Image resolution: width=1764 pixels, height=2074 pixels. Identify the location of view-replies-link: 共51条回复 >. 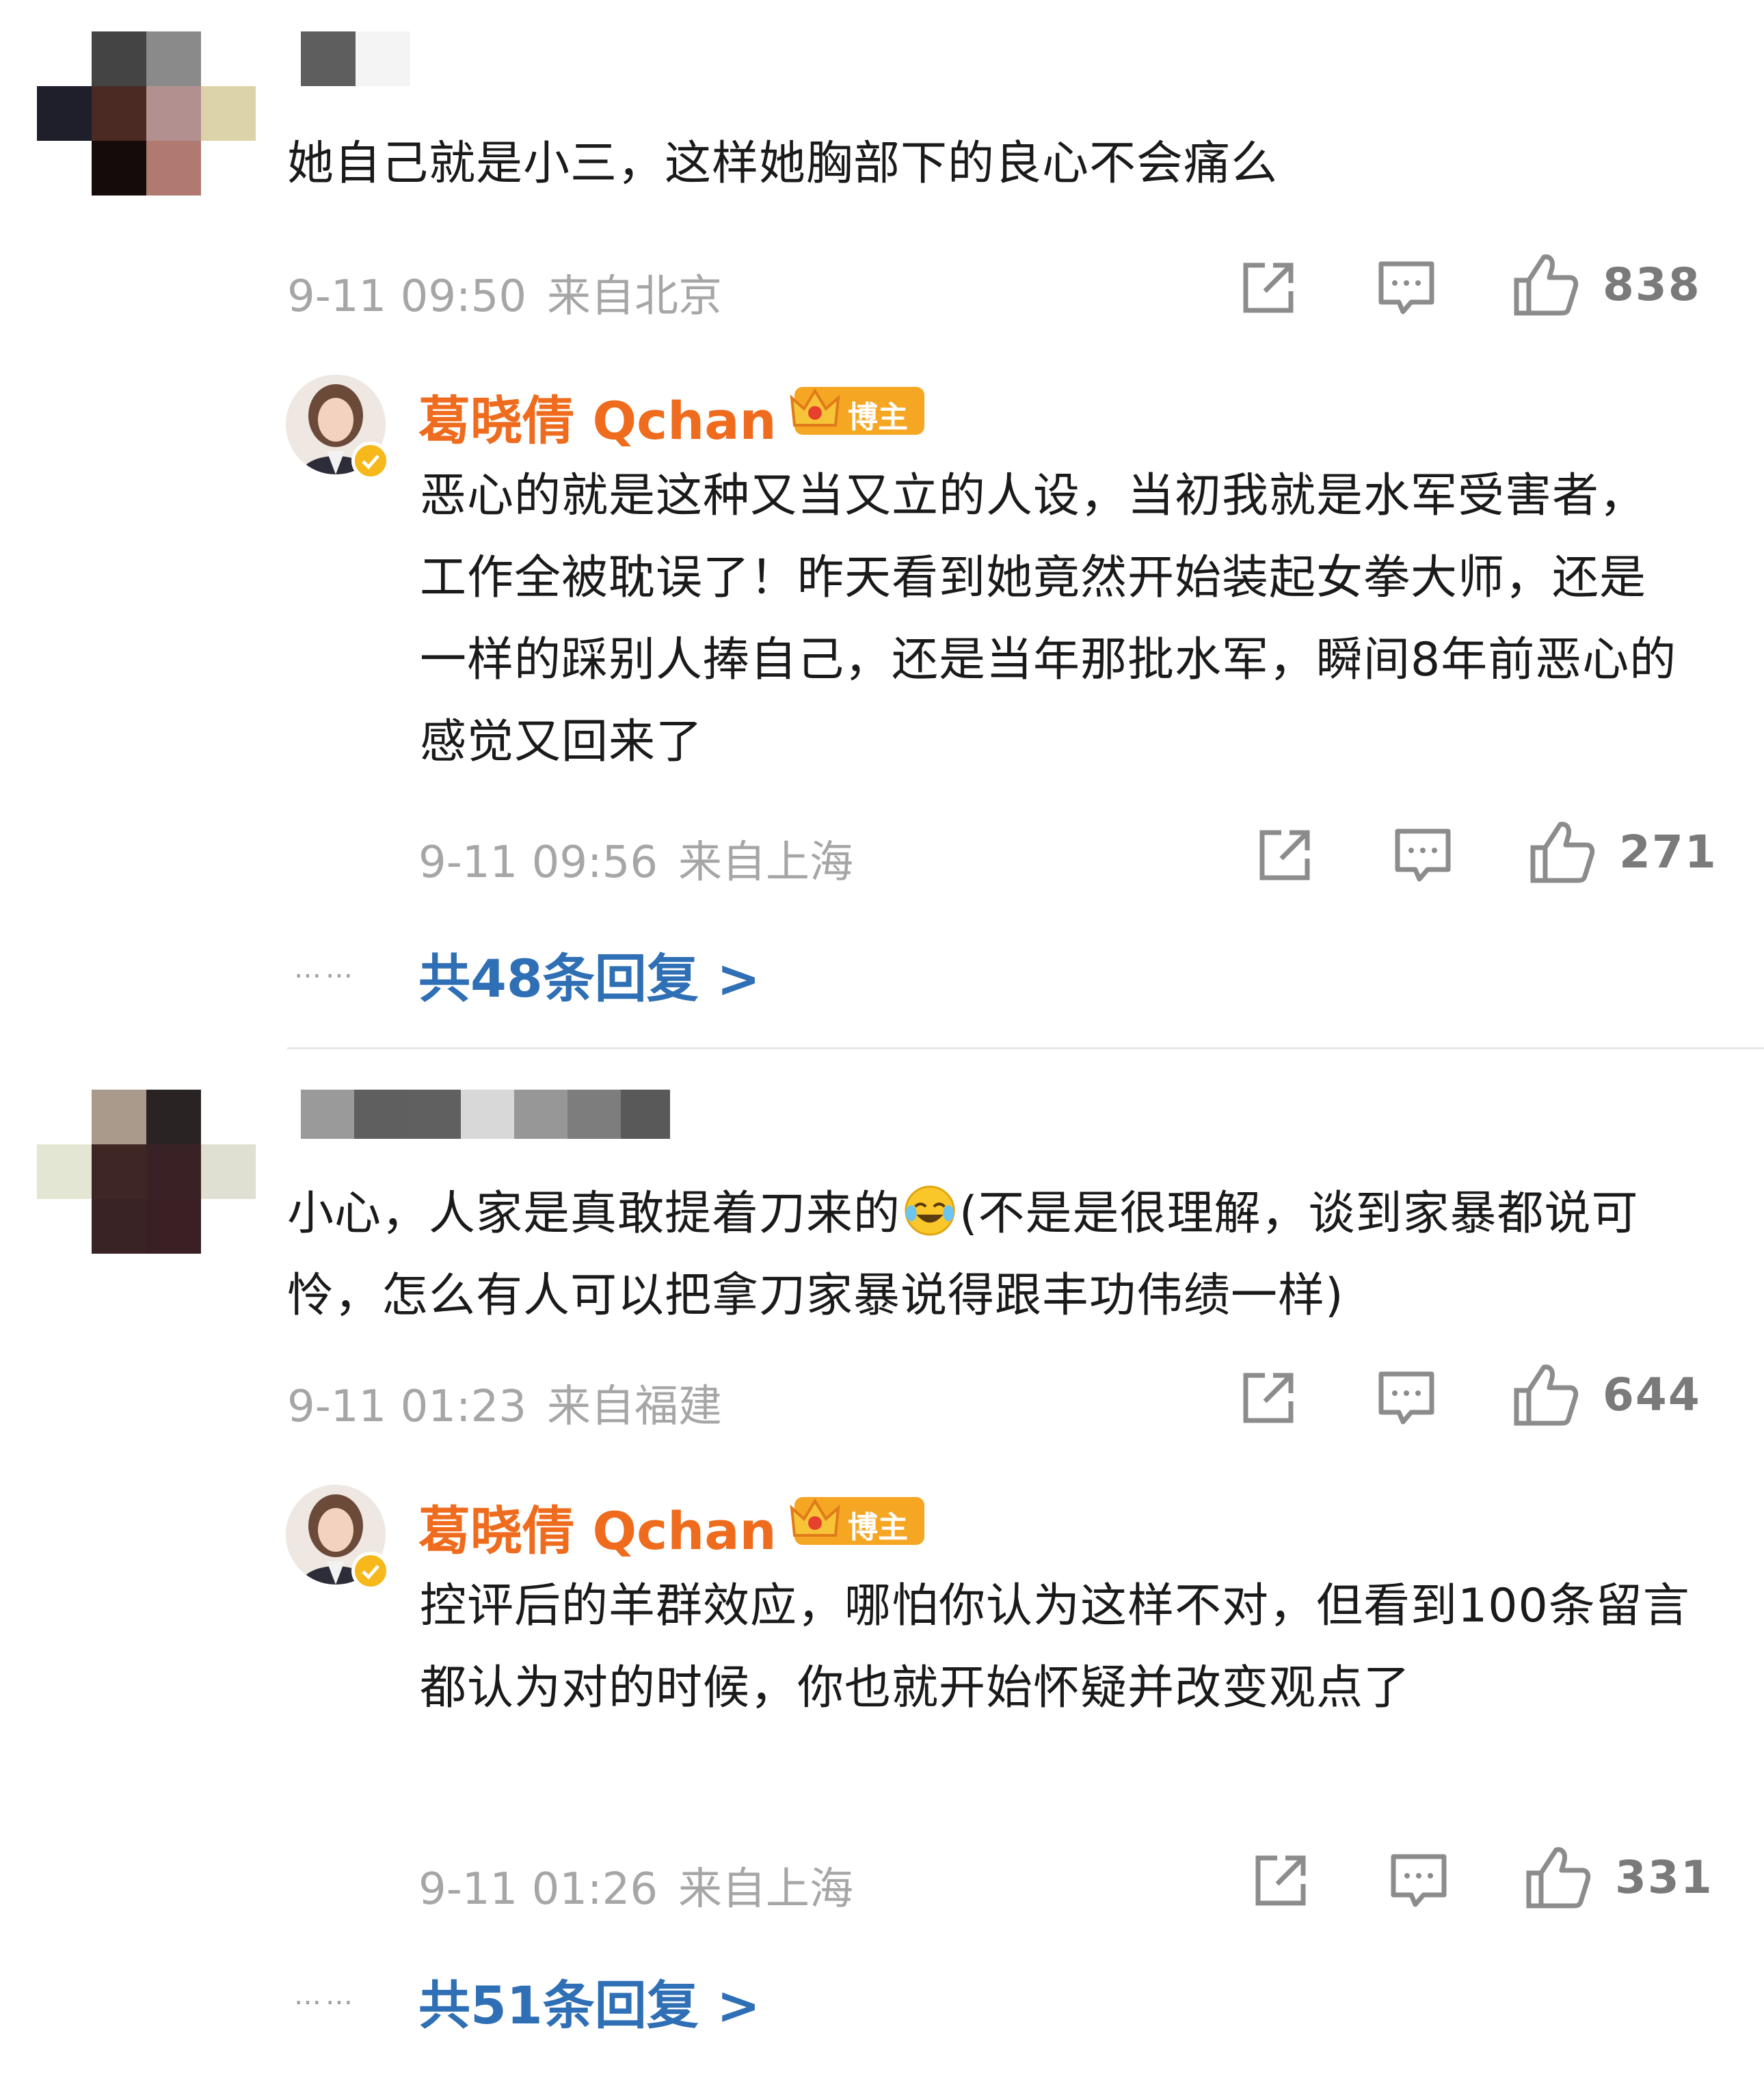
(589, 2000).